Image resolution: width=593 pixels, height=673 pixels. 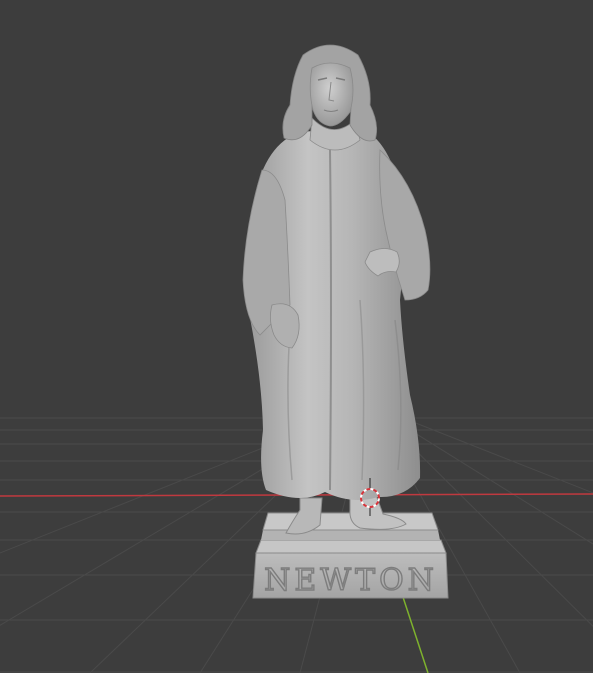 I want to click on pedestal-inscription: NEWTON, so click(x=351, y=580).